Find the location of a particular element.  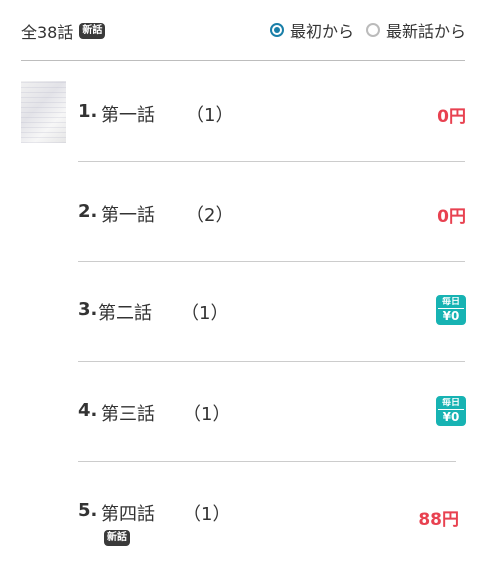

sort-order-selector: 最初から 最新話から is located at coordinates (367, 30).